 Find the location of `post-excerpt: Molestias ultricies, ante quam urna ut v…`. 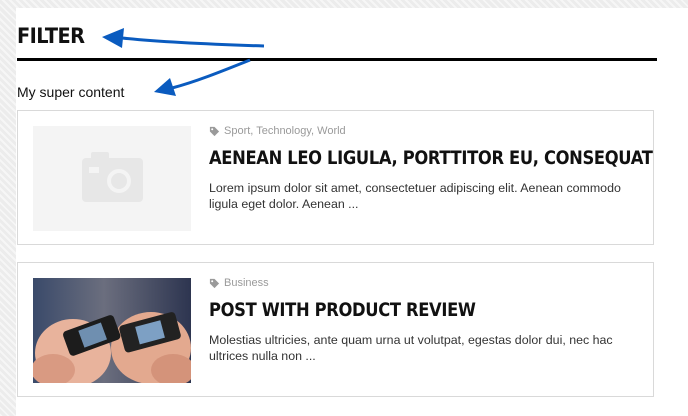

post-excerpt: Molestias ultricies, ante quam urna ut v… is located at coordinates (411, 348).